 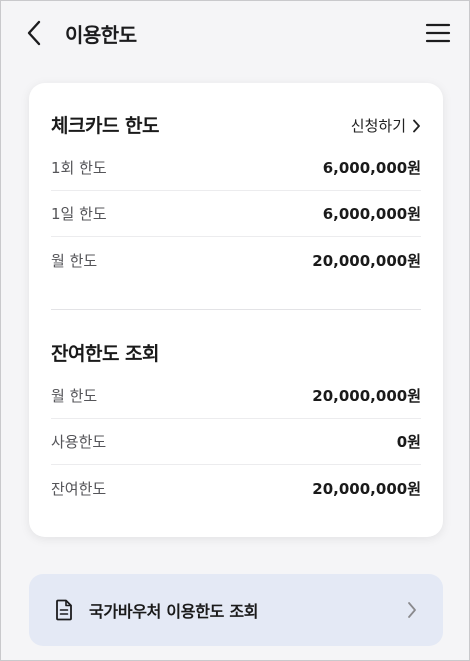 I want to click on limit-row-monthly: 월 한도 20,000,000원, so click(x=236, y=260).